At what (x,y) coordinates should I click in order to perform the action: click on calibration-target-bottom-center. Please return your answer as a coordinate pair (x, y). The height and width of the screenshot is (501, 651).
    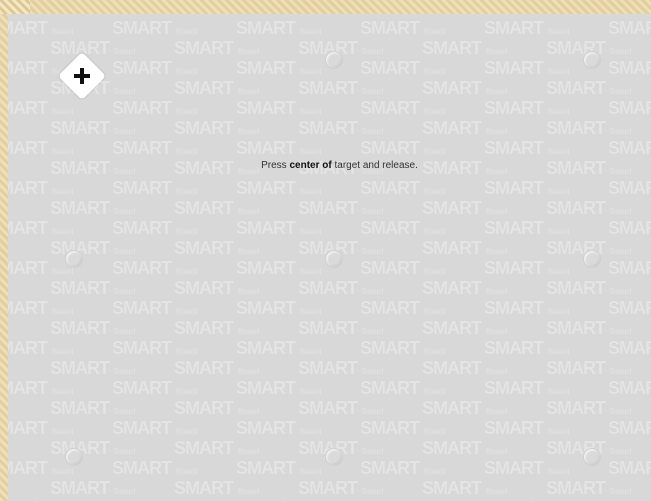
    Looking at the image, I should click on (334, 457).